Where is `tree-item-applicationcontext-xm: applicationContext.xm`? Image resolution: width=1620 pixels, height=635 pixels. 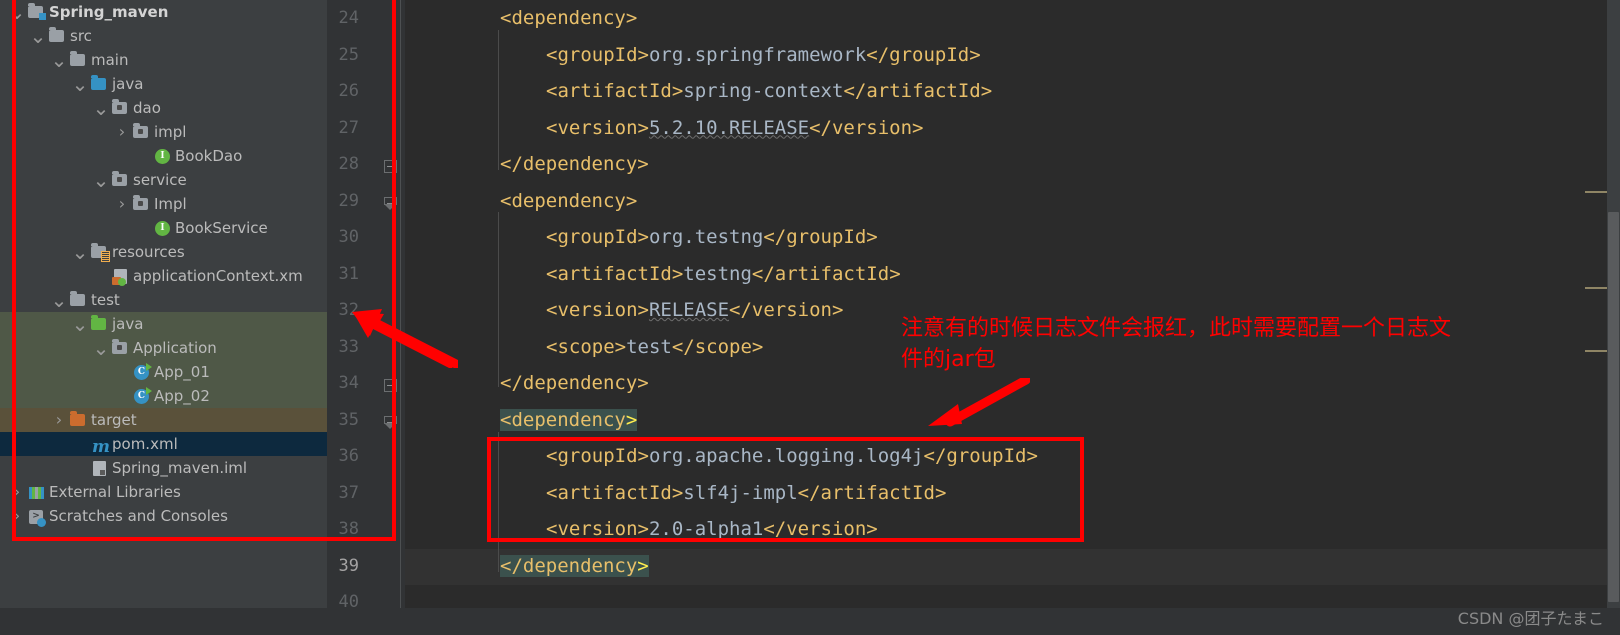 tree-item-applicationcontext-xm: applicationContext.xm is located at coordinates (163, 276).